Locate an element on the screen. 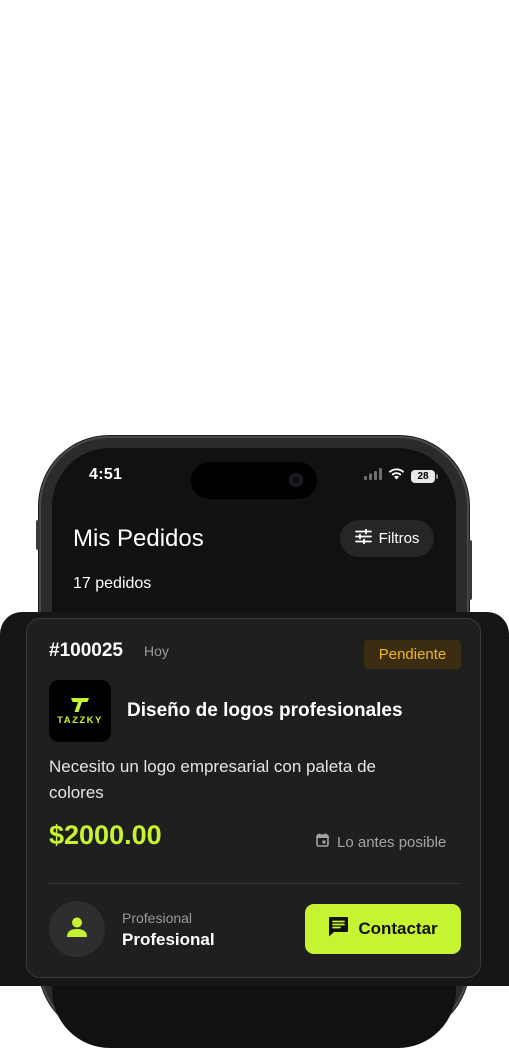  status-badge: Pendiente is located at coordinates (412, 654).